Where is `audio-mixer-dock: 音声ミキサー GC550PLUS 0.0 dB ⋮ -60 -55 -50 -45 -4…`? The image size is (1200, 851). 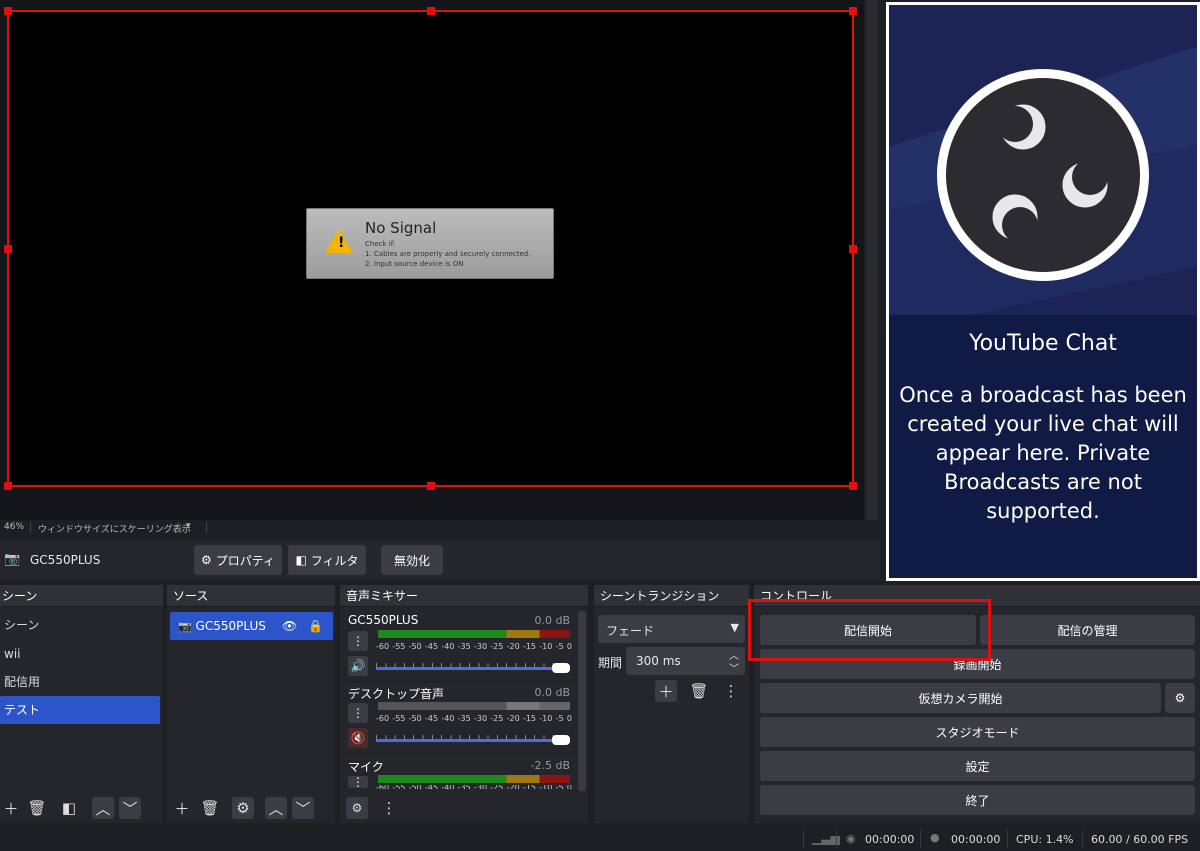
audio-mixer-dock: 音声ミキサー GC550PLUS 0.0 dB ⋮ -60 -55 -50 -45 -4… is located at coordinates (464, 704).